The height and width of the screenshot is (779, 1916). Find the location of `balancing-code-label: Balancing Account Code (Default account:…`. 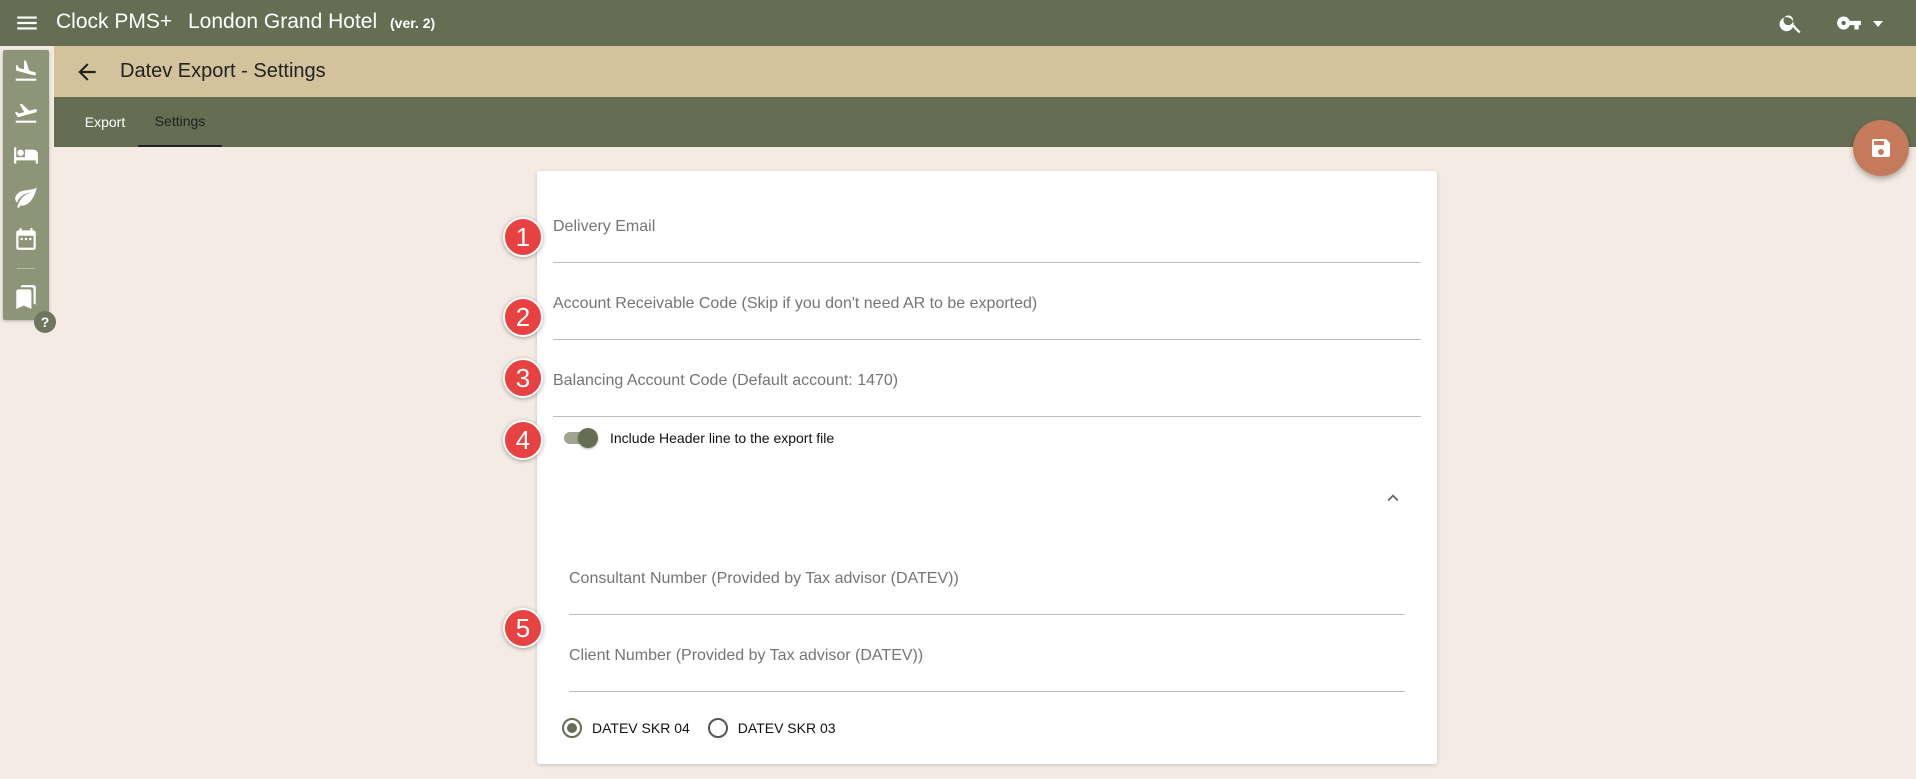

balancing-code-label: Balancing Account Code (Default account:… is located at coordinates (726, 380).